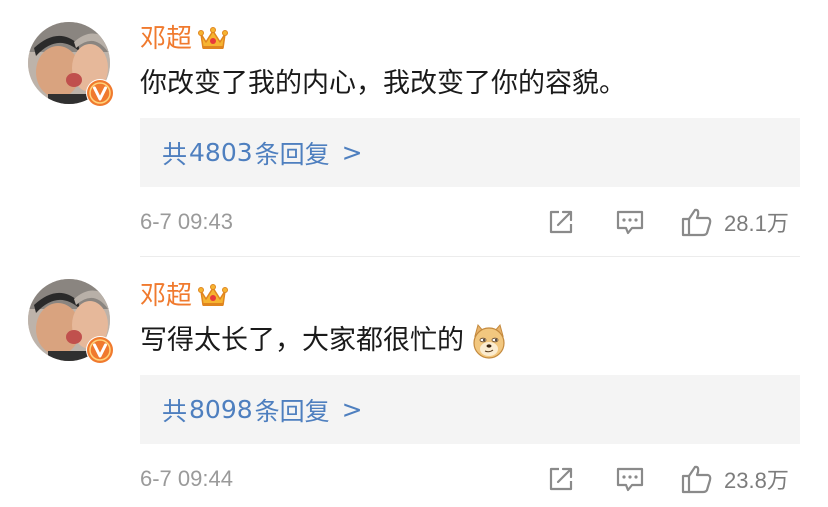 The image size is (828, 507). Describe the element at coordinates (186, 221) in the screenshot. I see `timestamp: 6-7 09:43` at that location.